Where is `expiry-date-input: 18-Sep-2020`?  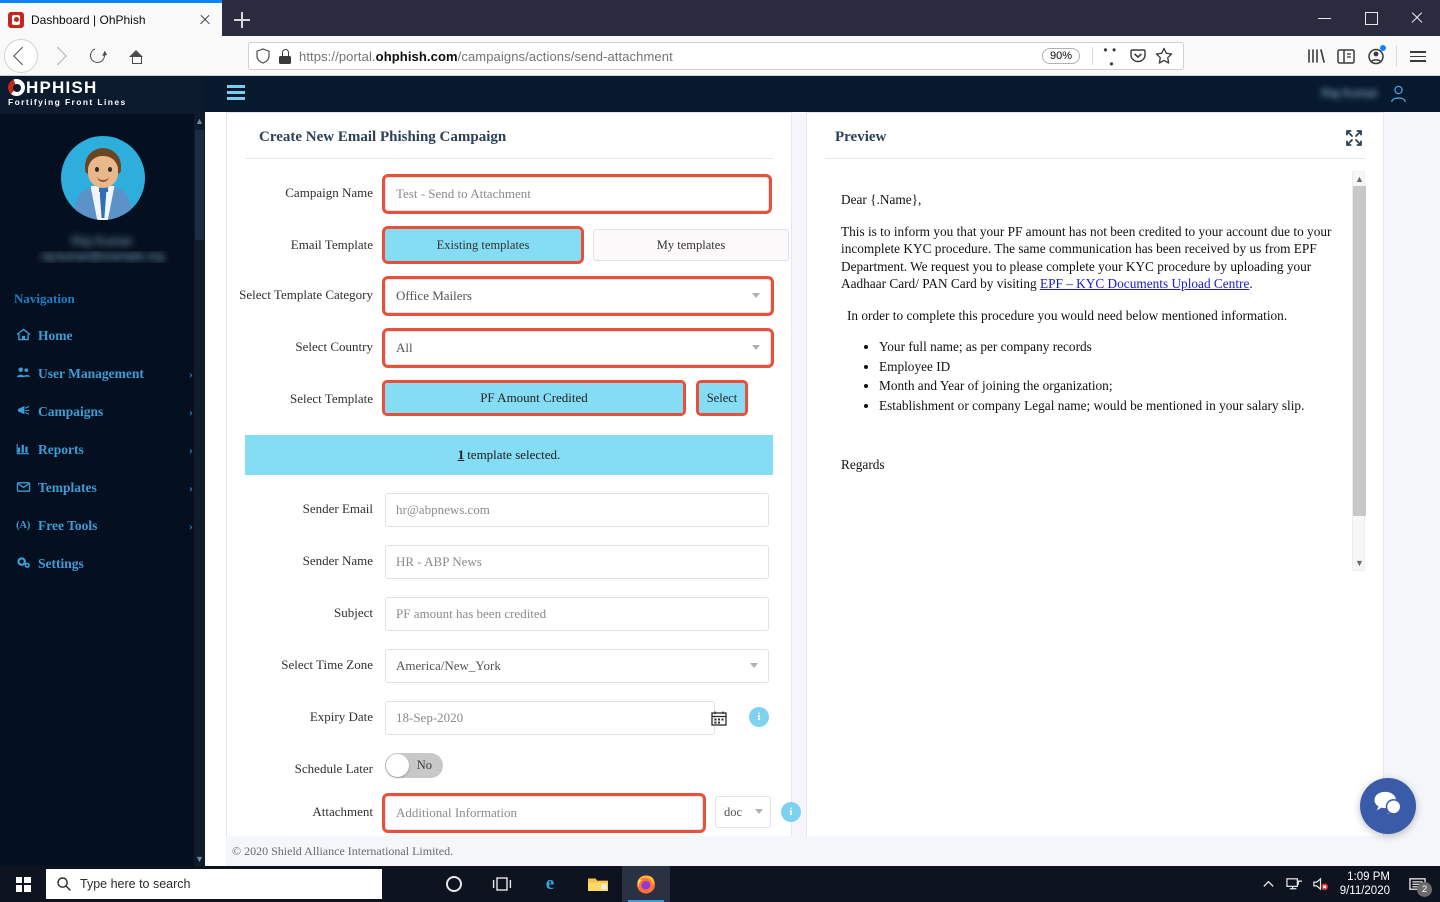
expiry-date-input: 18-Sep-2020 is located at coordinates (550, 718).